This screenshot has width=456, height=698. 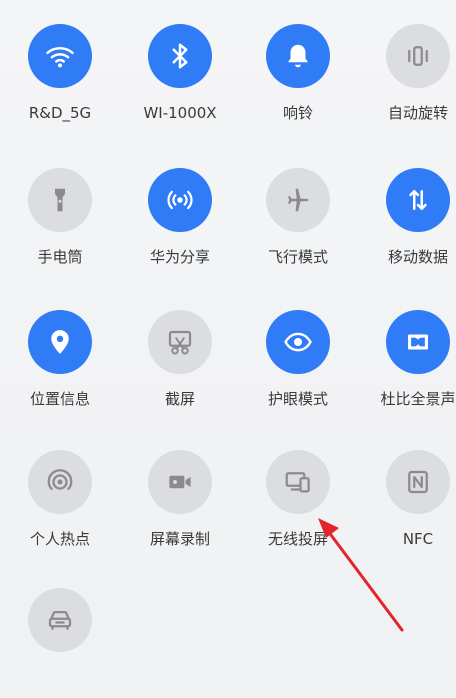 I want to click on tile-dolby: 杜比全景声, so click(x=409, y=365).